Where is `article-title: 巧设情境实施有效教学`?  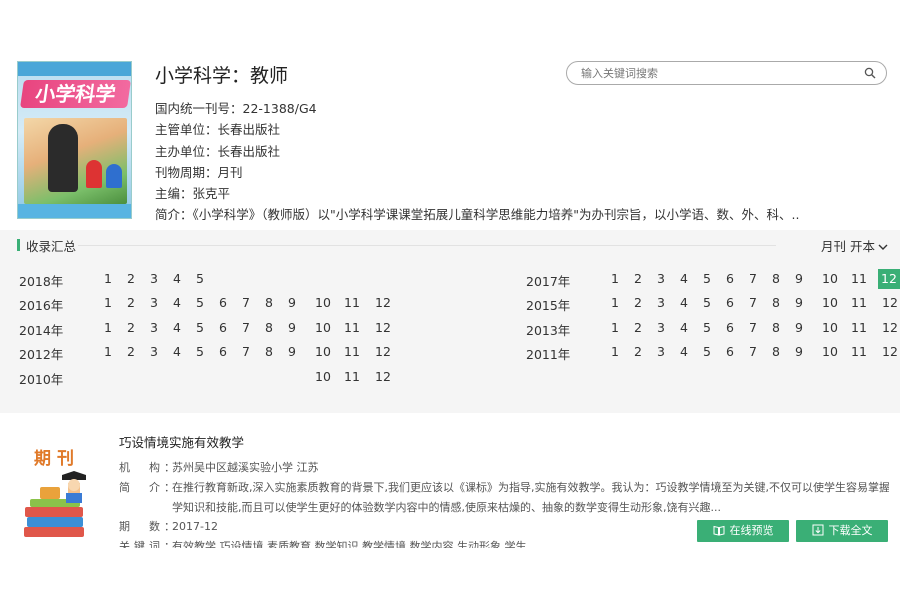
article-title: 巧设情境实施有效教学 is located at coordinates (181, 441).